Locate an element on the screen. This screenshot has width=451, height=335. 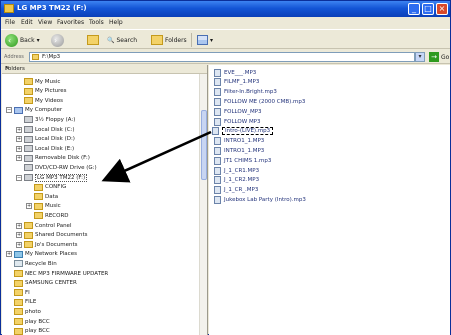
file-item: Filter-In.Bright.mp3 is located at coordinates (245, 92).